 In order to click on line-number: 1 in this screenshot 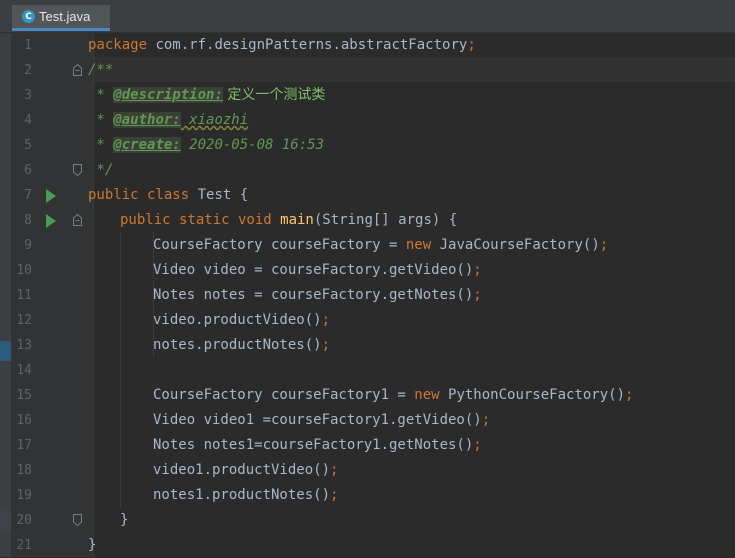, I will do `click(28, 45)`.